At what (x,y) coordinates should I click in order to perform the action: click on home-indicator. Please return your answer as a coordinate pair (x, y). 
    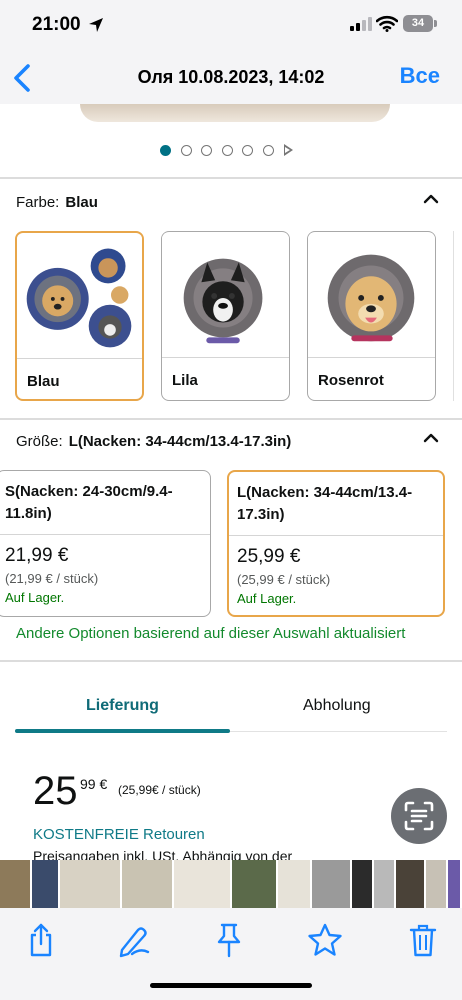
    Looking at the image, I should click on (231, 985).